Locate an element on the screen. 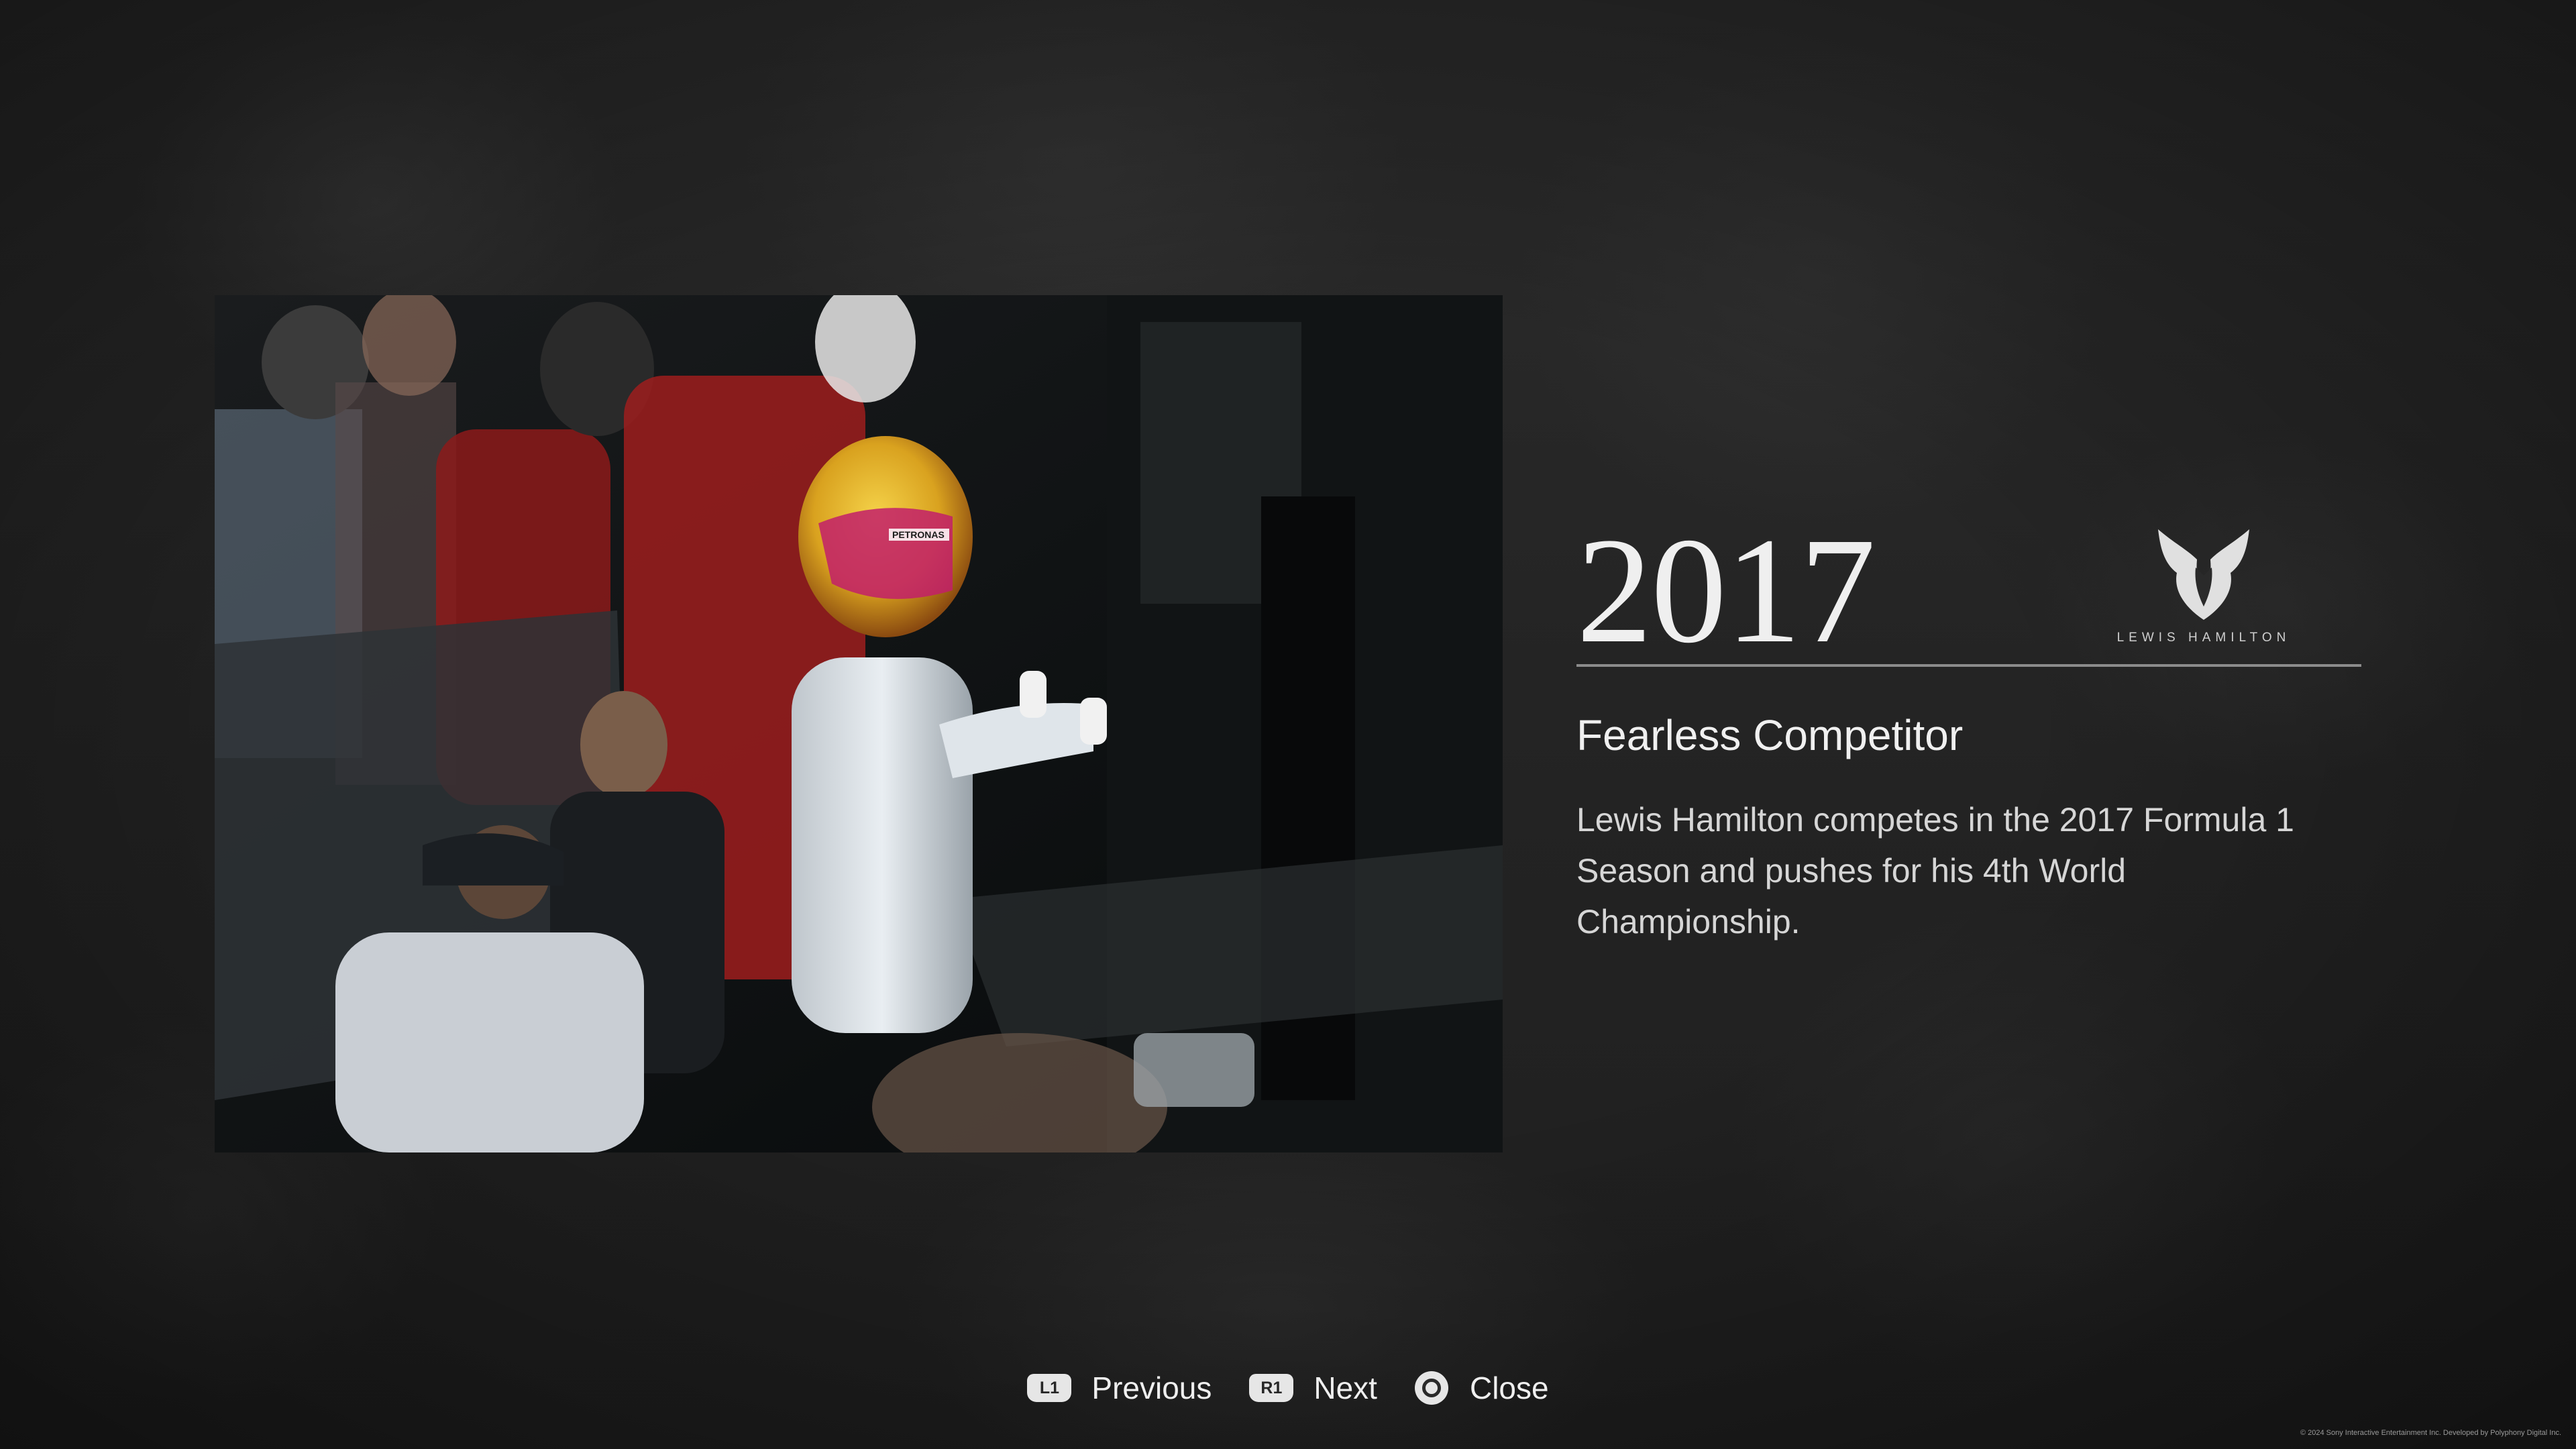  l1-button-icon: L1 is located at coordinates (1049, 1388).